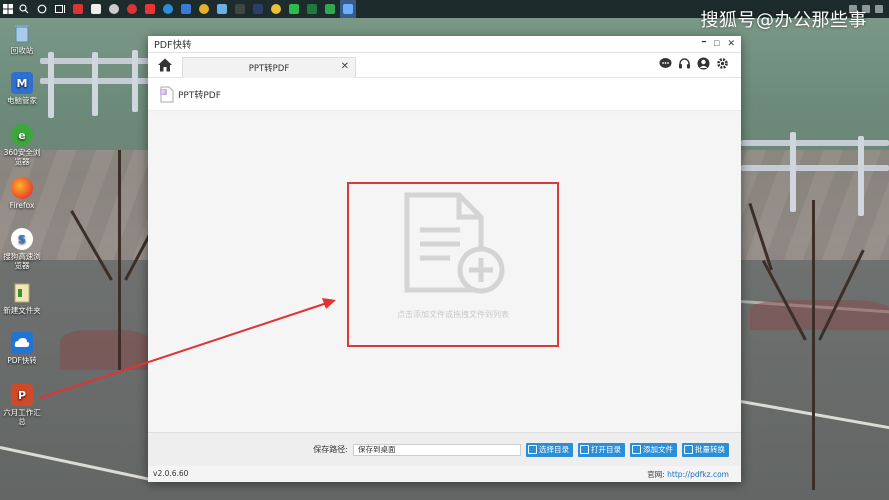  What do you see at coordinates (22, 145) in the screenshot?
I see `desktop-icon-360-browser: e 360安全浏览器` at bounding box center [22, 145].